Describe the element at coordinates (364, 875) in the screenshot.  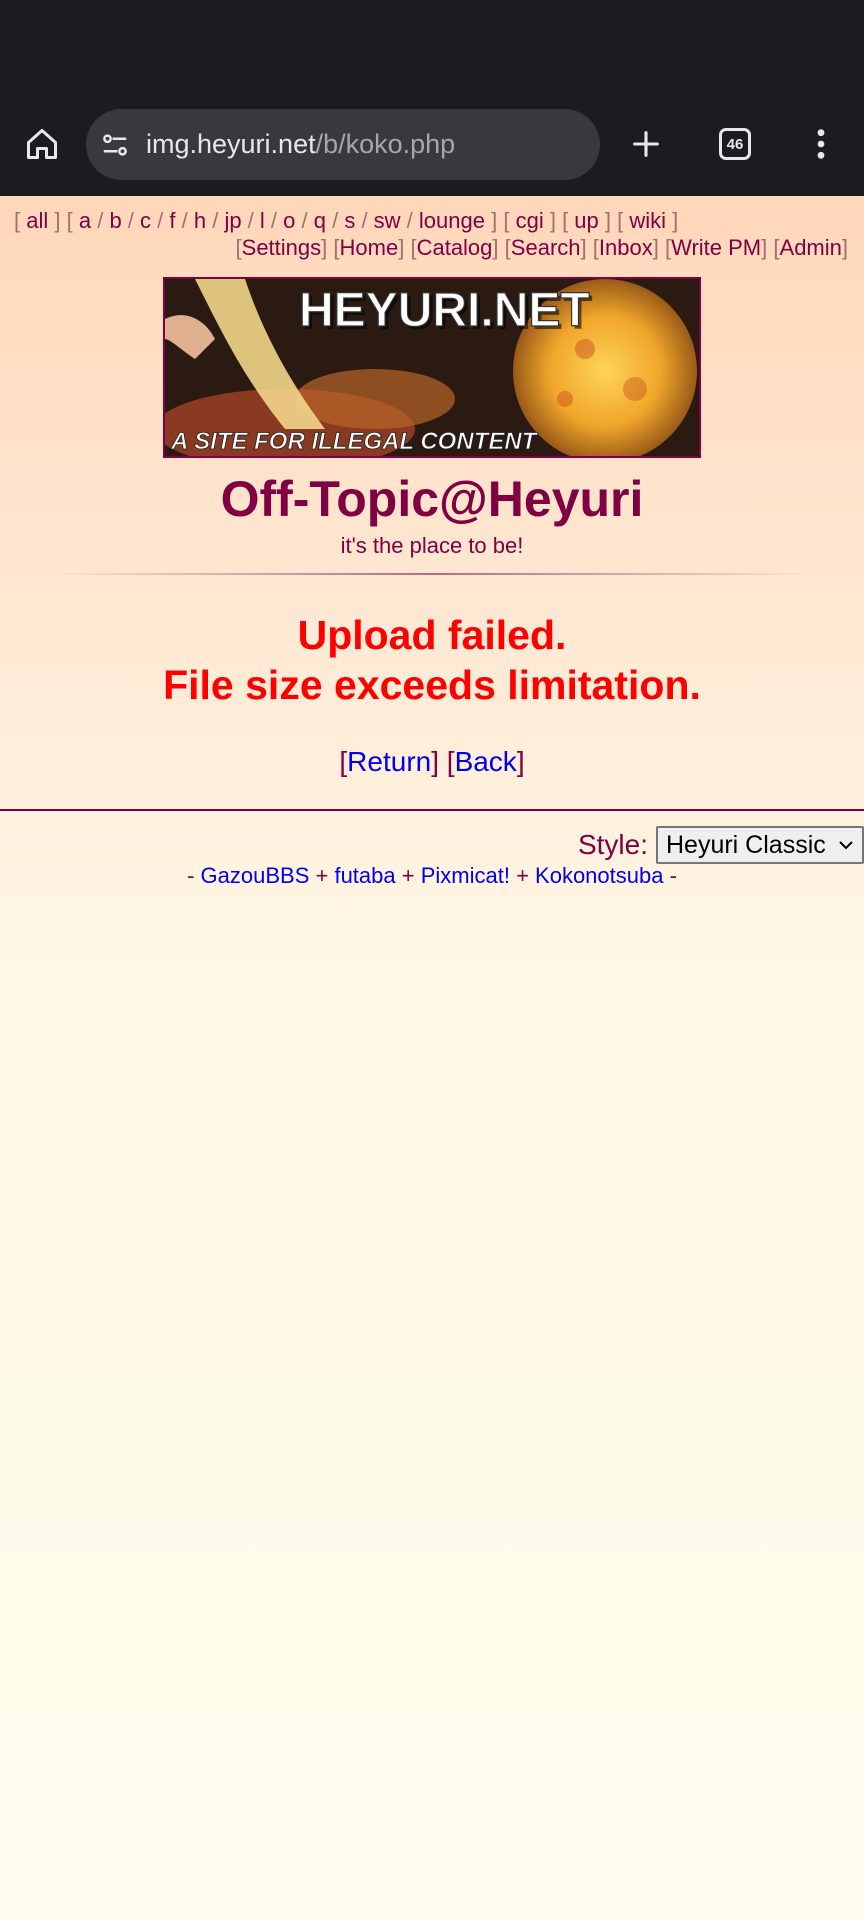
I see `footer-link-futaba: futaba` at that location.